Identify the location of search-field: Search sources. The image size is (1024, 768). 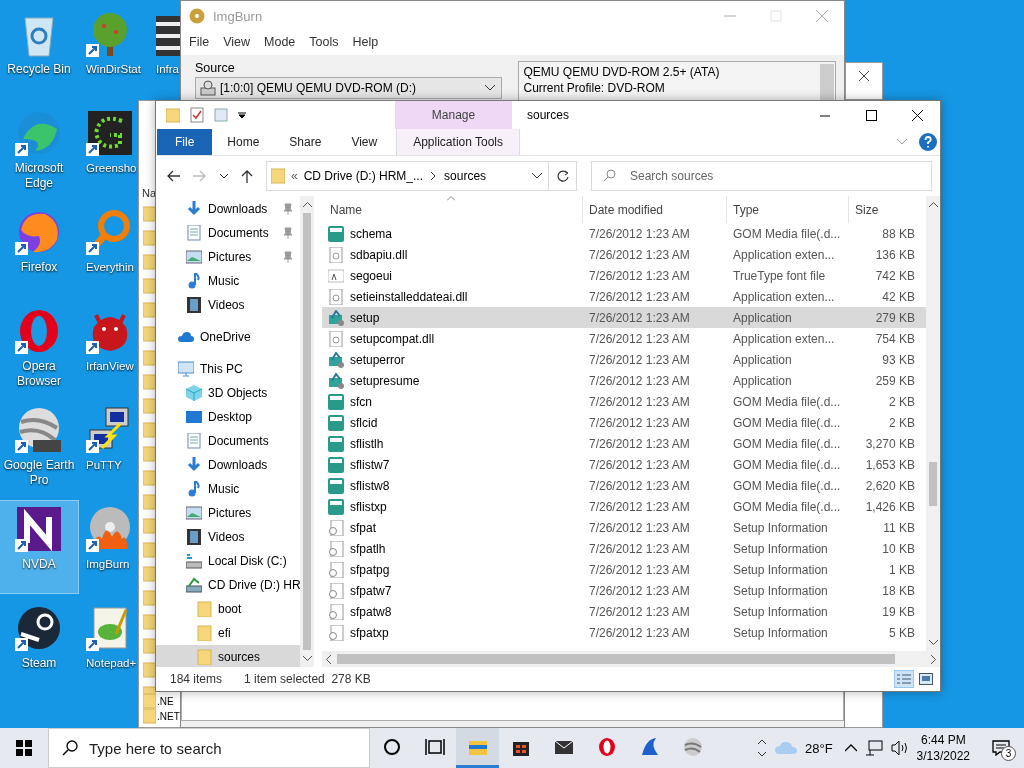
(761, 176).